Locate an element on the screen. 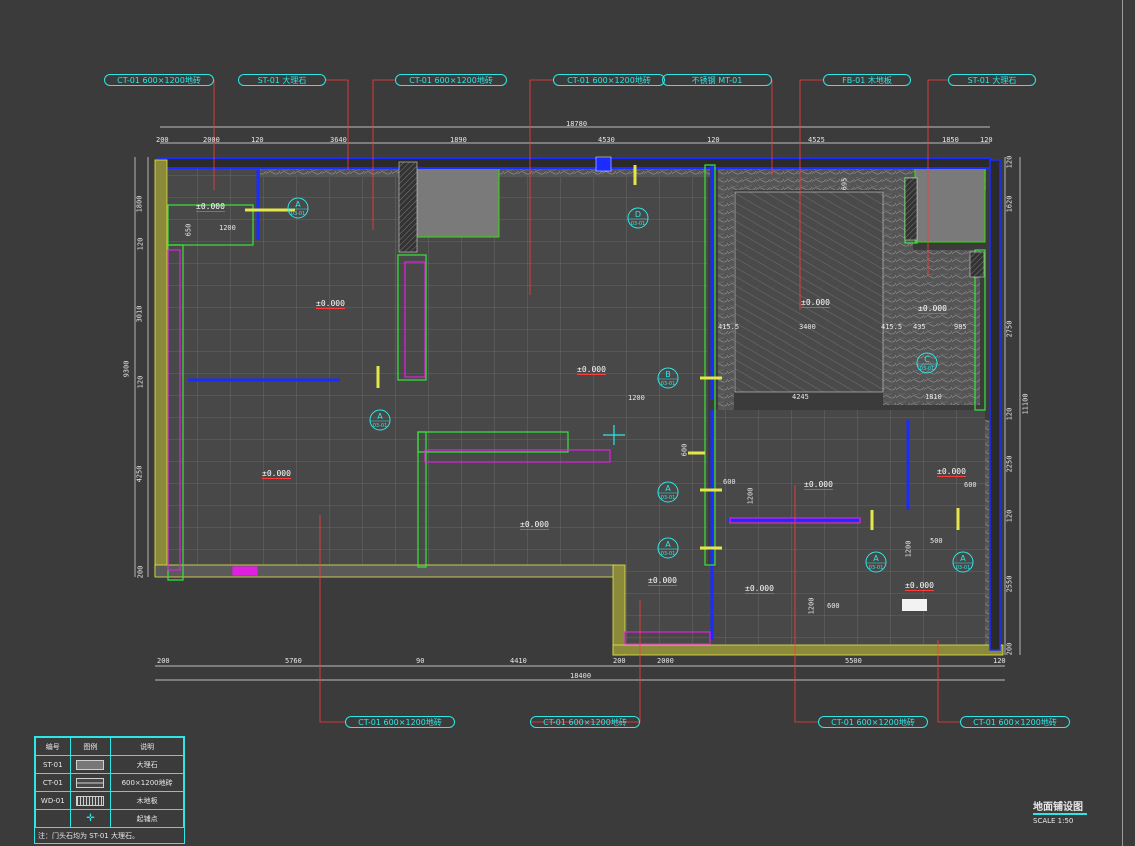  blue-square-marker is located at coordinates (603, 164).